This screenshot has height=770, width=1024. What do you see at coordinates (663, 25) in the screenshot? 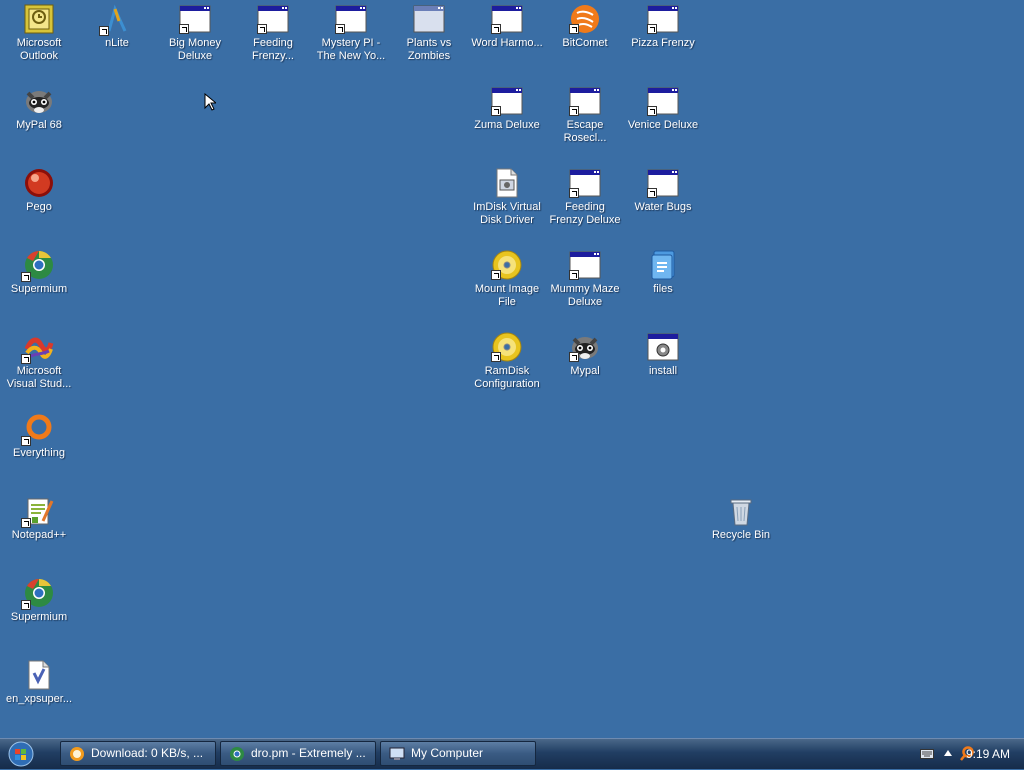
I see `desktop-icon-pizza-frenzy: Pizza Frenzy` at bounding box center [663, 25].